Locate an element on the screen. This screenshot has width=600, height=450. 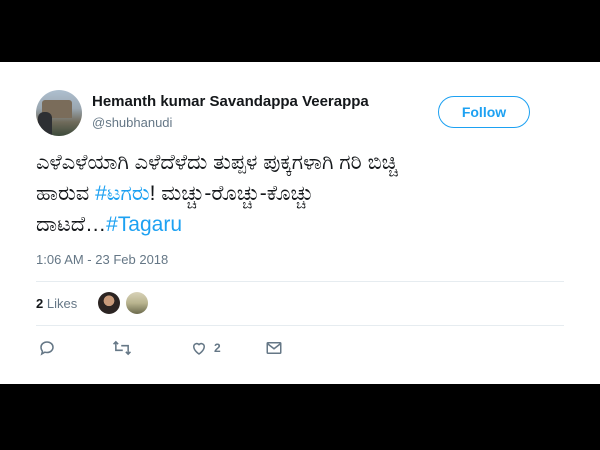
hashtag-link-tagaru: #Tagaru is located at coordinates (144, 224).